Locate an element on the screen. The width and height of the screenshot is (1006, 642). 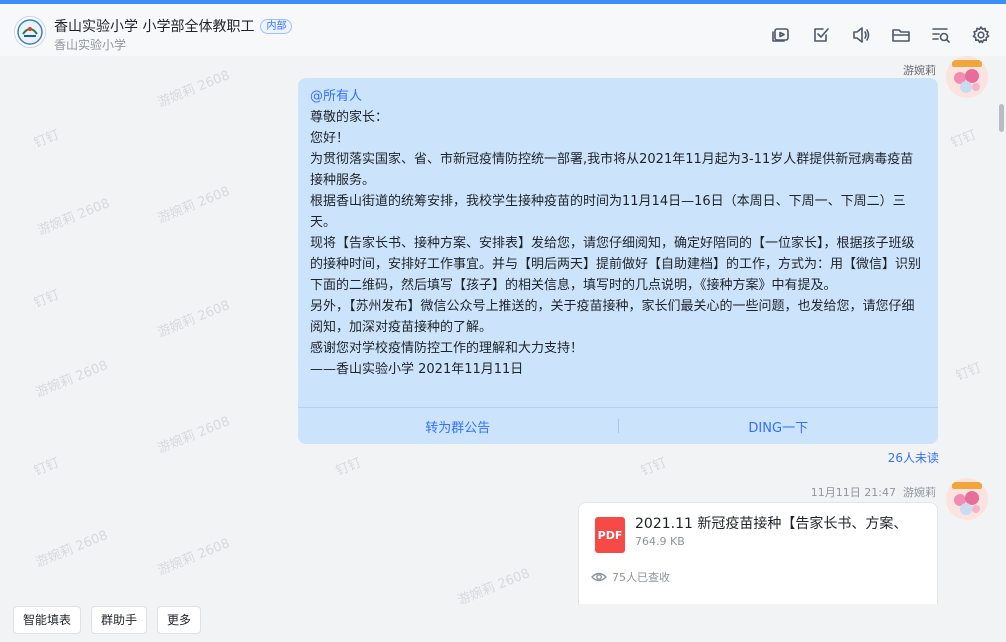
mention-all: @所有人 is located at coordinates (618, 96).